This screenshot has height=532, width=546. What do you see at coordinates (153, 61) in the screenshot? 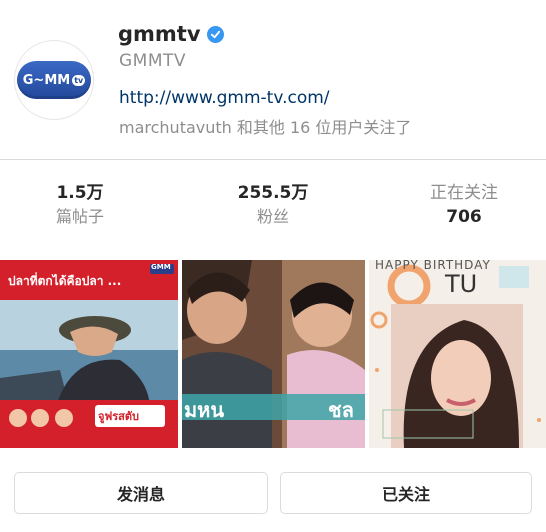
I see `full-name: GMMTV` at bounding box center [153, 61].